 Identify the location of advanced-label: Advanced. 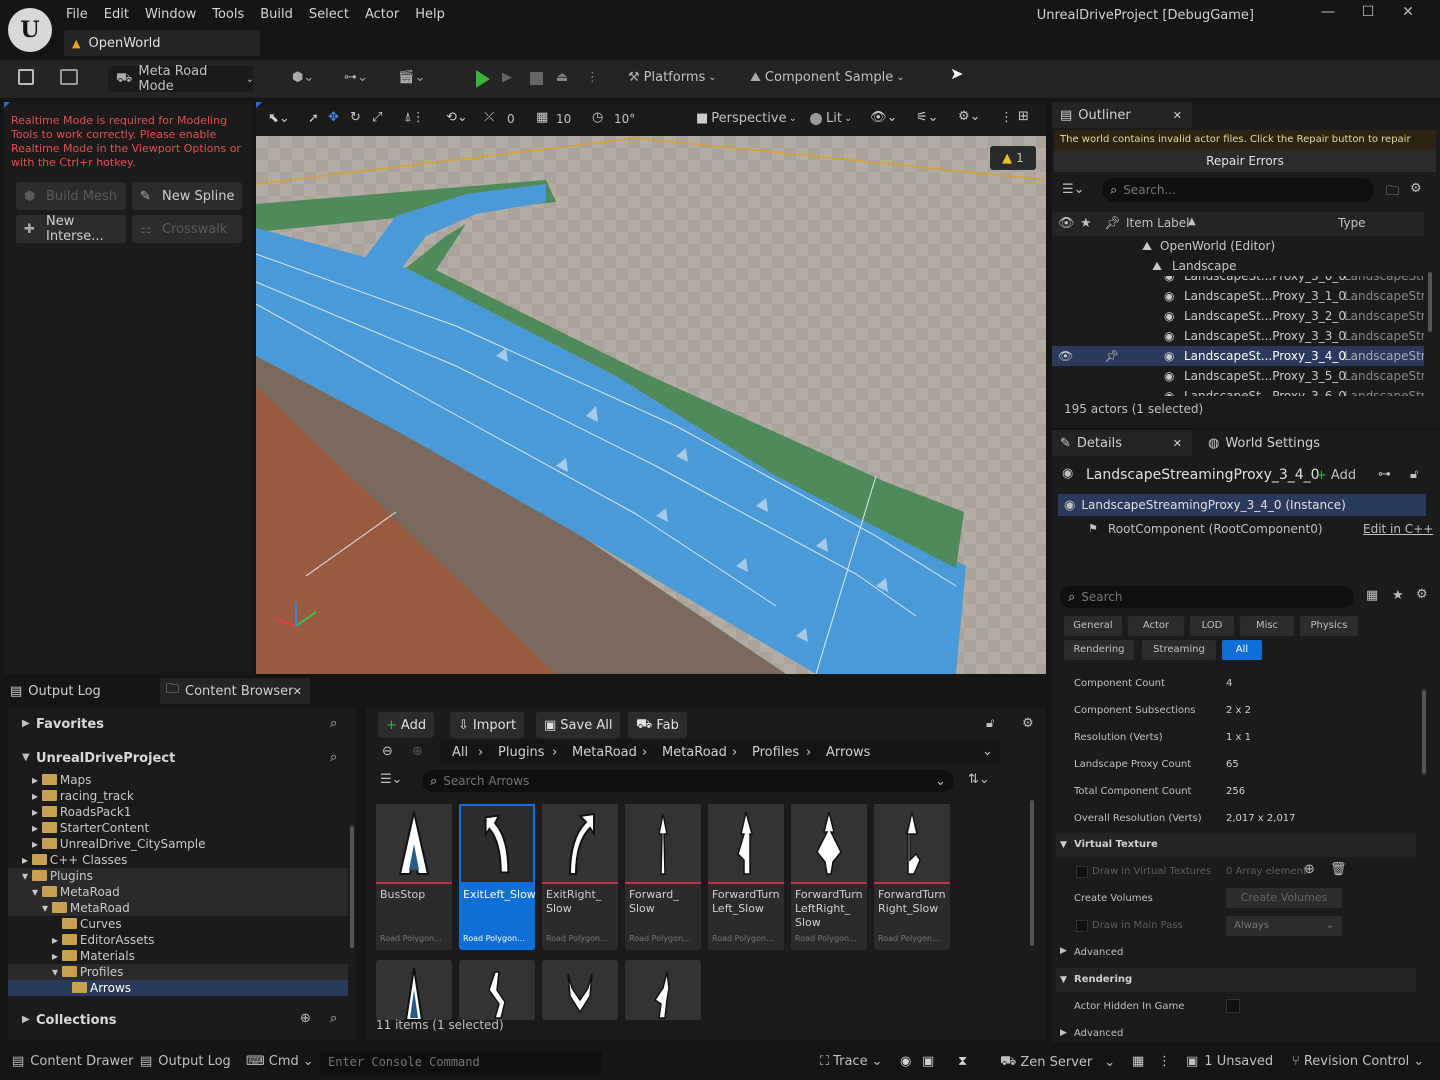
(1098, 952).